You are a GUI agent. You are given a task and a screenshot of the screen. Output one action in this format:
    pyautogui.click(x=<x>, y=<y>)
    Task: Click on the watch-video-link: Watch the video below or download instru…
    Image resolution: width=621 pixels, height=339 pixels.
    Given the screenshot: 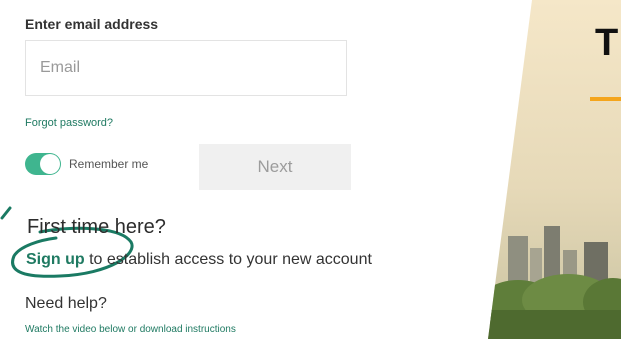 What is the action you would take?
    pyautogui.click(x=130, y=329)
    